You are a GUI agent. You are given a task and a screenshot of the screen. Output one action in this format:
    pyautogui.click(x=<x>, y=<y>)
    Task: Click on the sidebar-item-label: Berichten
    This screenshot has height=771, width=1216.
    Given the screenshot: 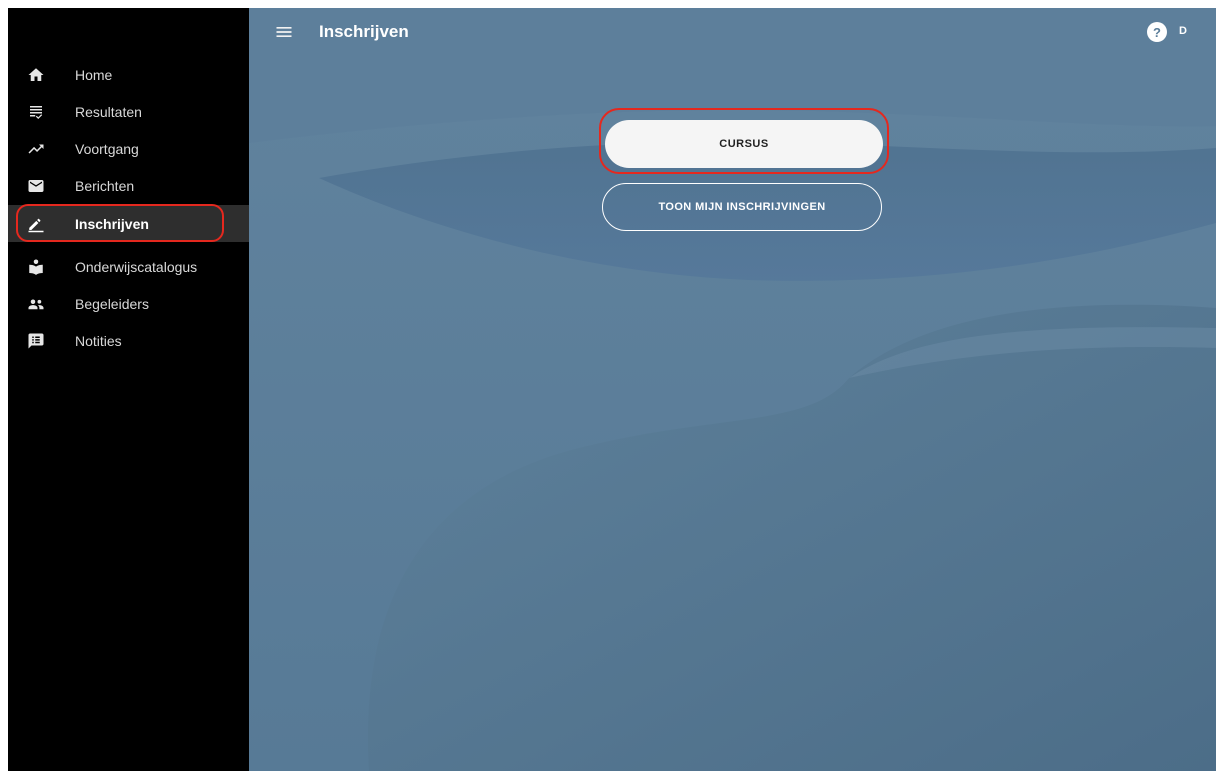 What is the action you would take?
    pyautogui.click(x=105, y=186)
    